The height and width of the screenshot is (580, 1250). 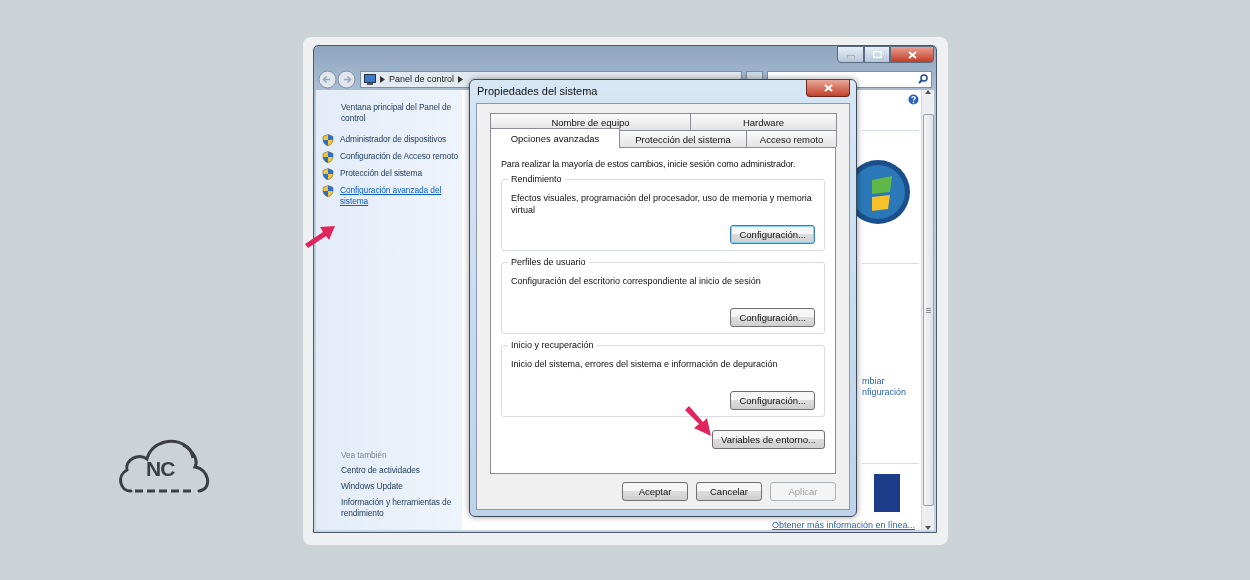 I want to click on pointer-arrow-icon, so click(x=698, y=421).